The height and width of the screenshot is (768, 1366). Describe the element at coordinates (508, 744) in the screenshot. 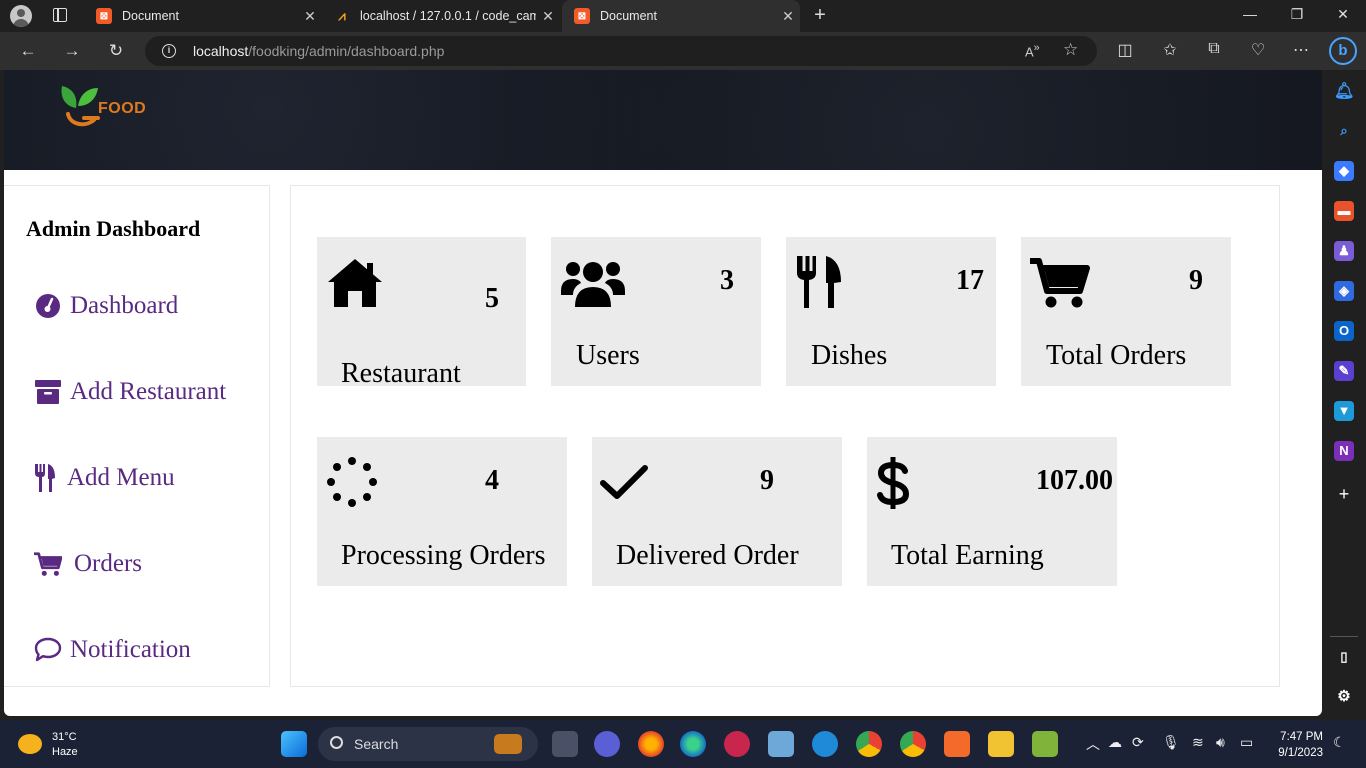

I see `briefcase-icon` at that location.